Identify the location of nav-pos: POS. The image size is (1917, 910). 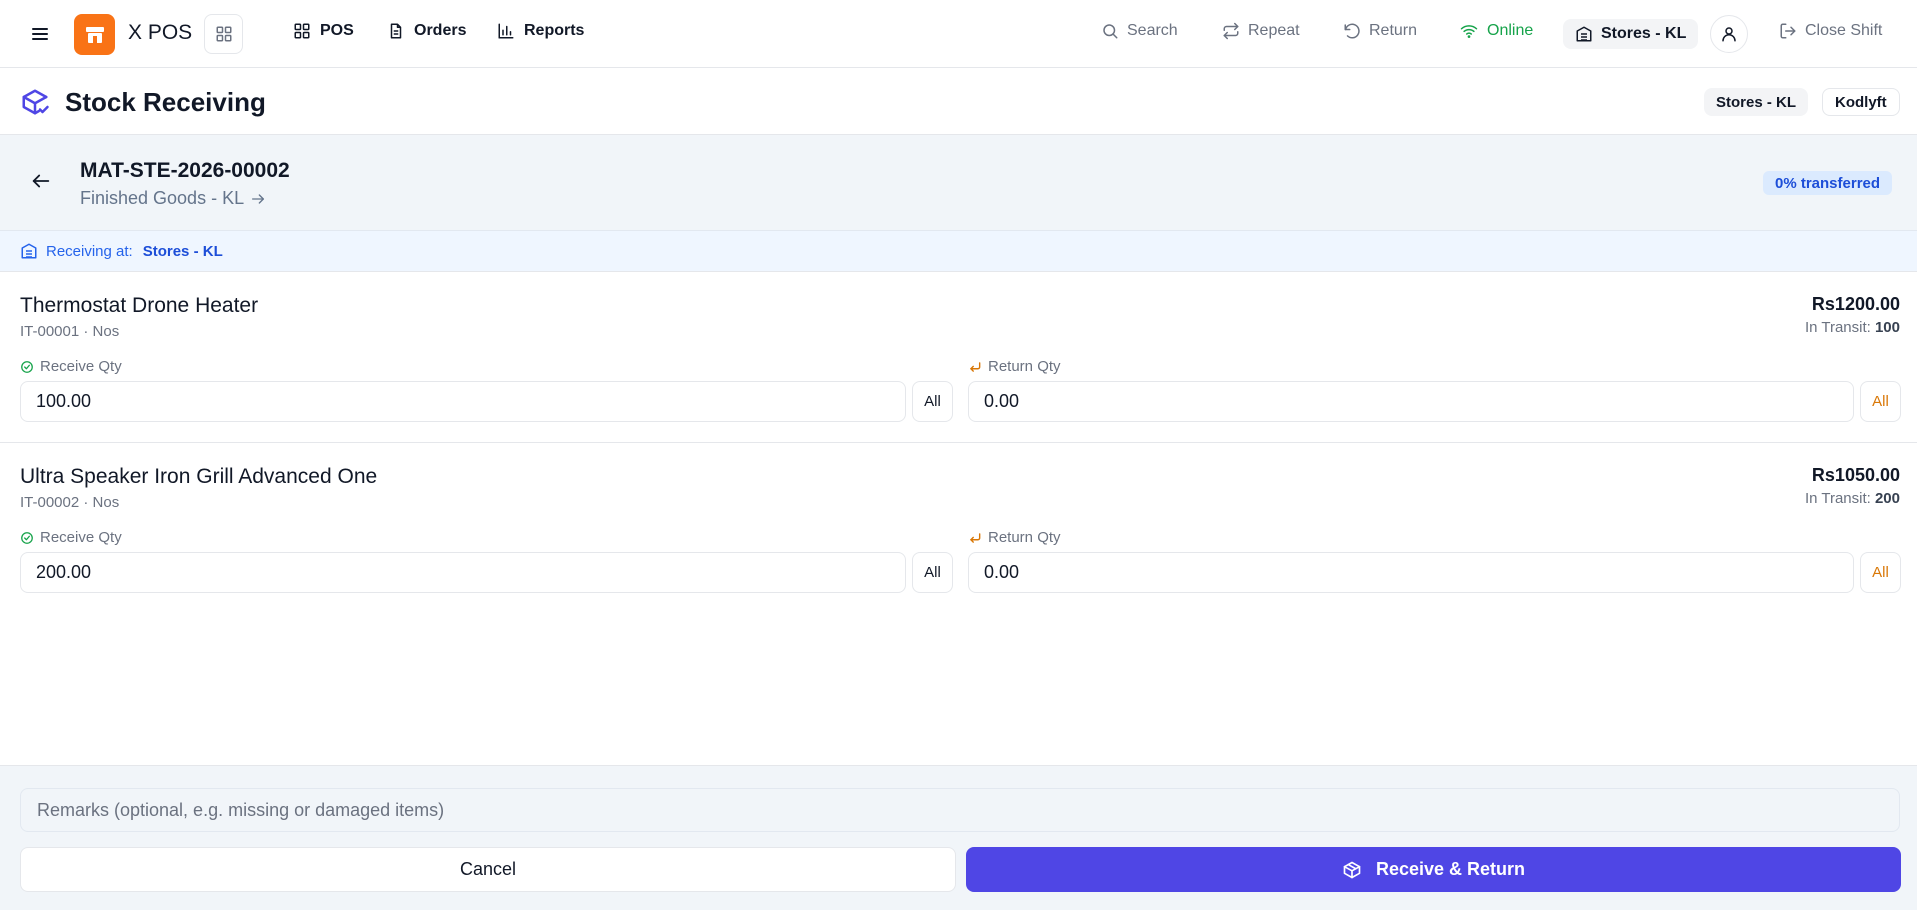
(323, 31).